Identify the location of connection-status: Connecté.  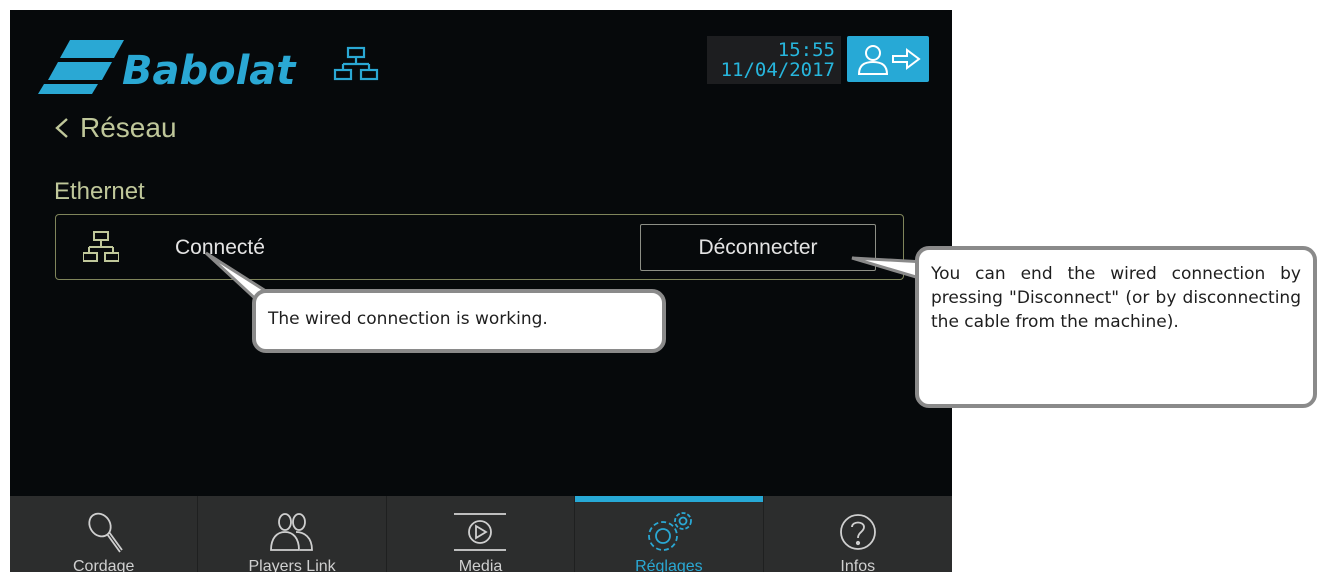
(220, 247).